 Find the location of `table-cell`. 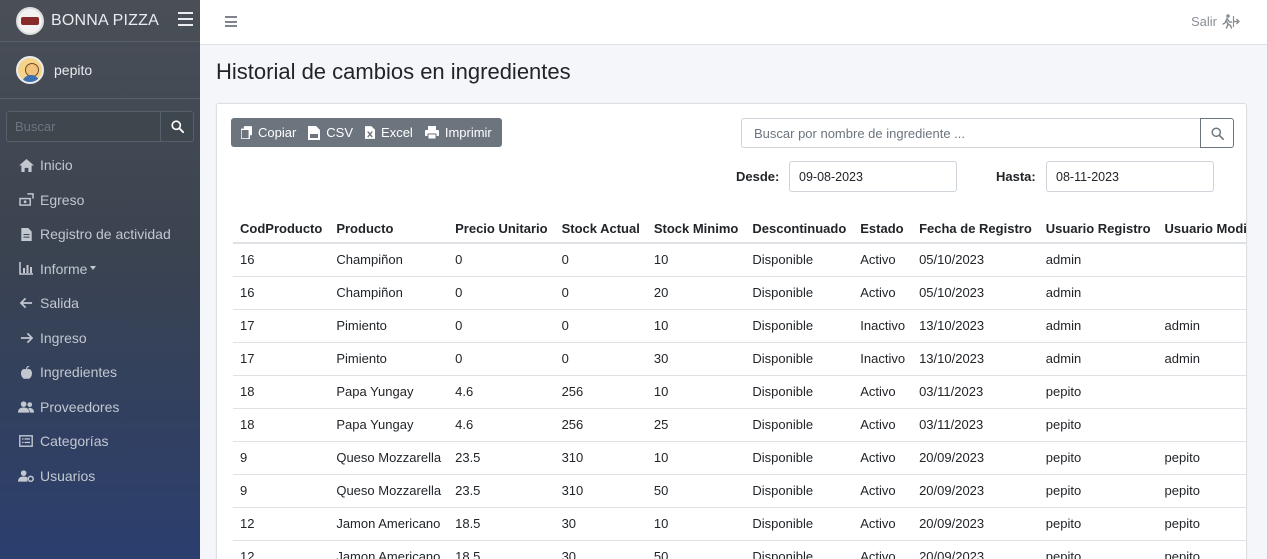

table-cell is located at coordinates (1201, 391).